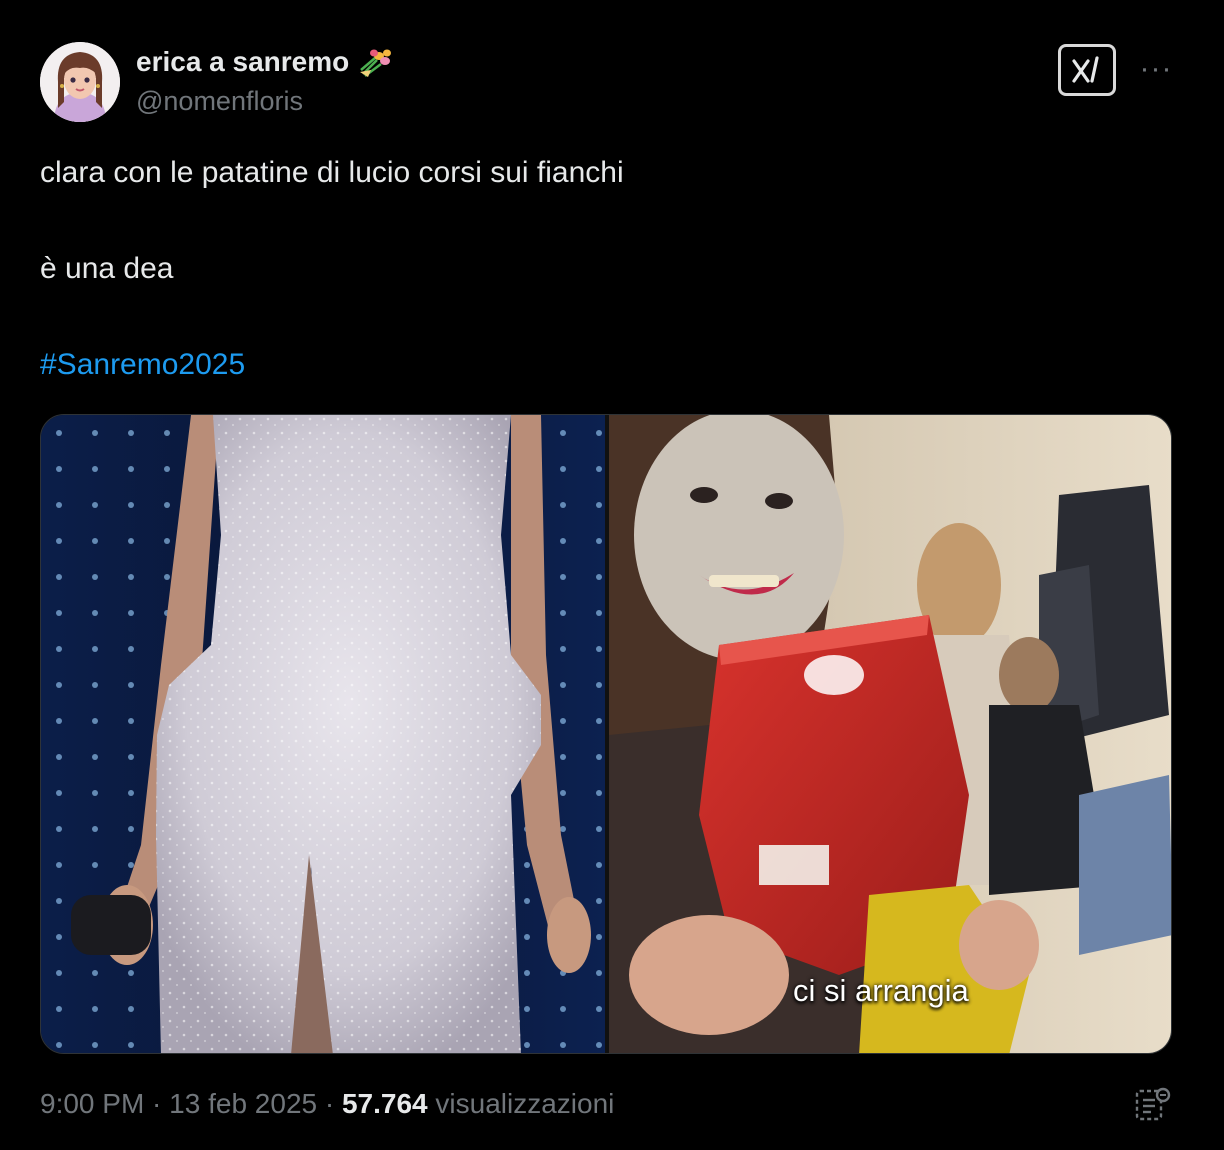 The width and height of the screenshot is (1224, 1150). I want to click on hashtag-link: #Sanremo2025, so click(142, 365).